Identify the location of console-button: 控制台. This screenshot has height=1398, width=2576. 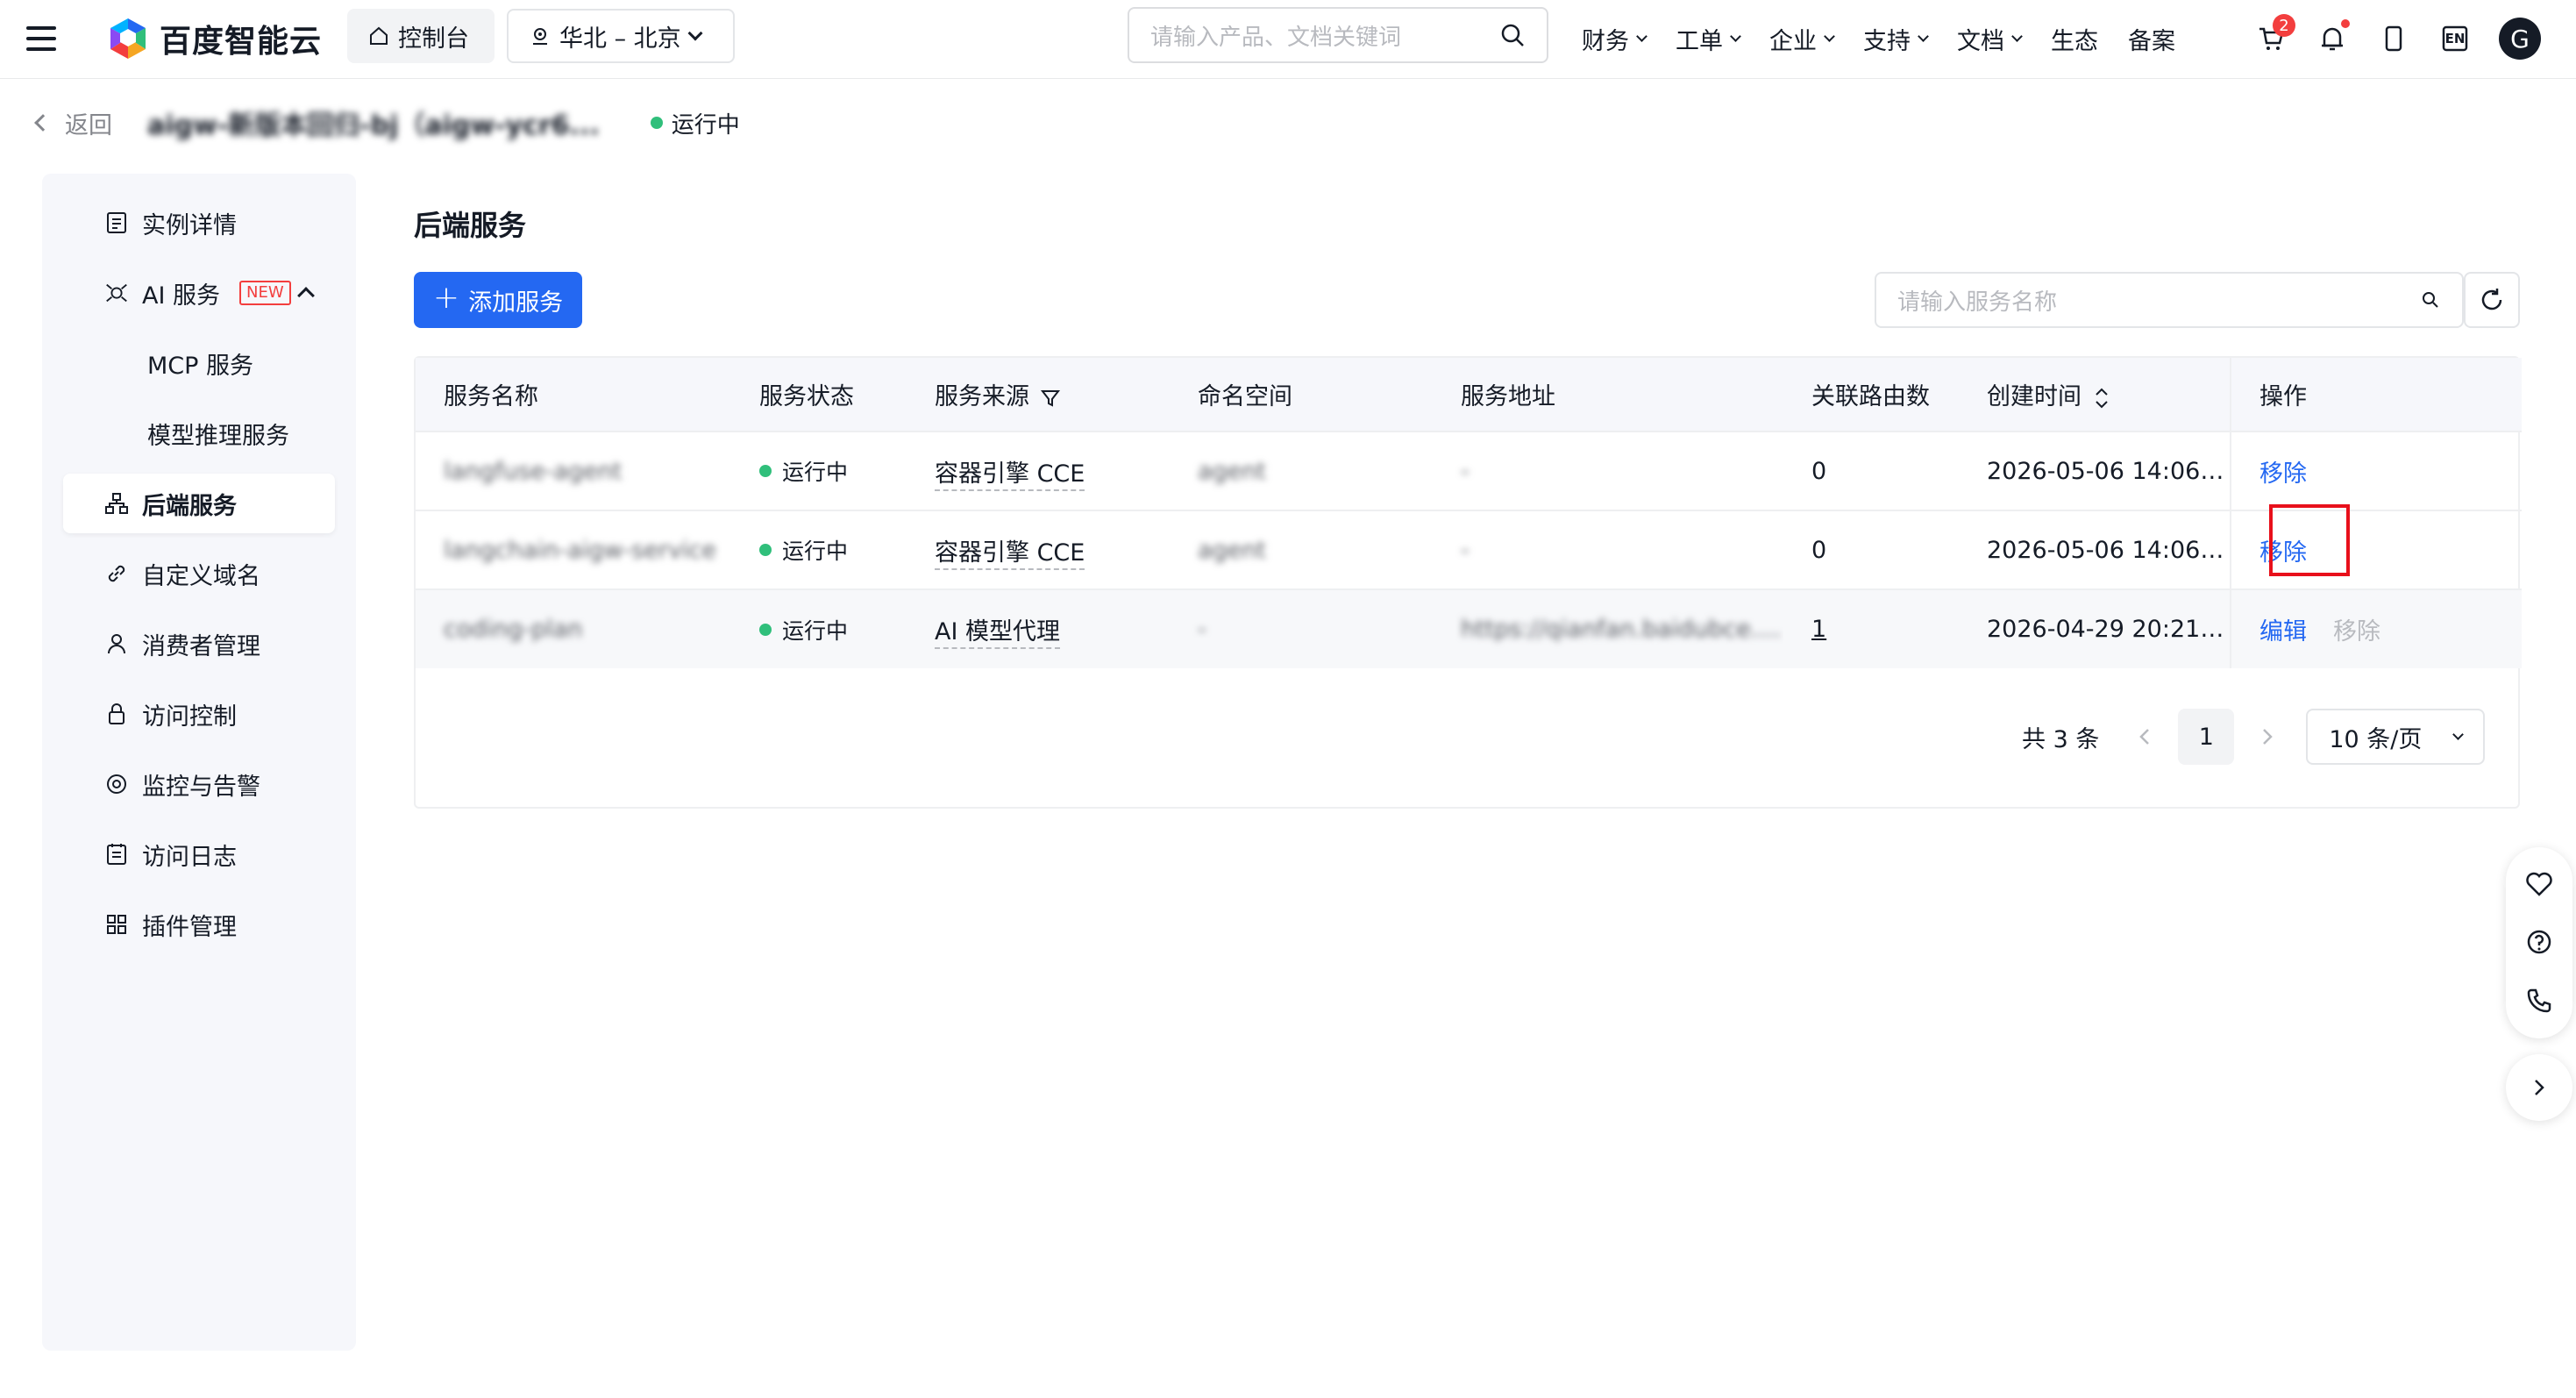
(421, 36).